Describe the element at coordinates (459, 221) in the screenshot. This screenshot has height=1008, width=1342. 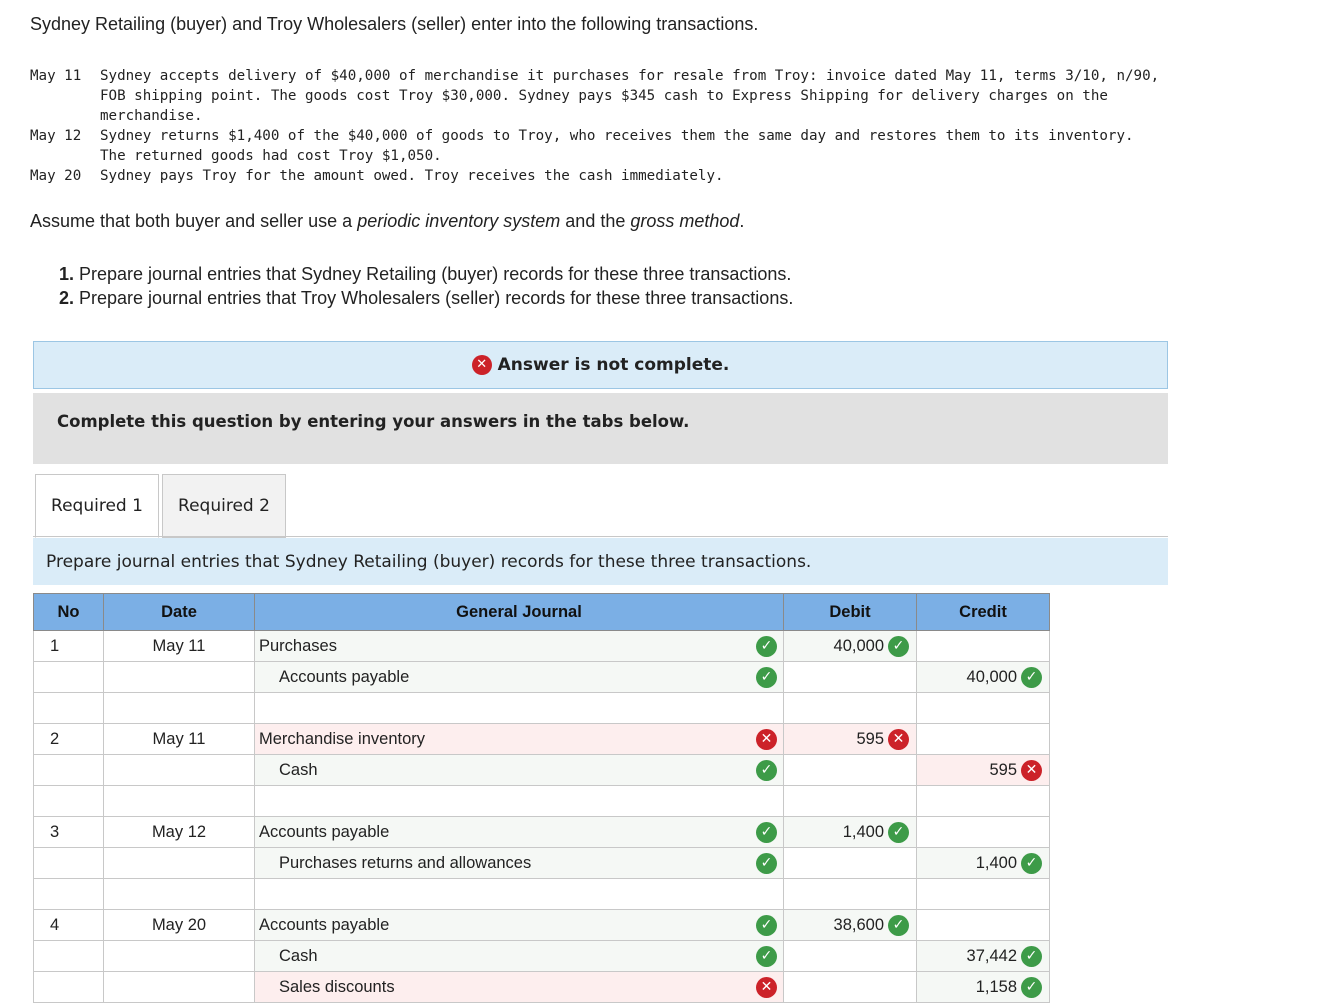
I see `assume-em1: periodic inventory system` at that location.